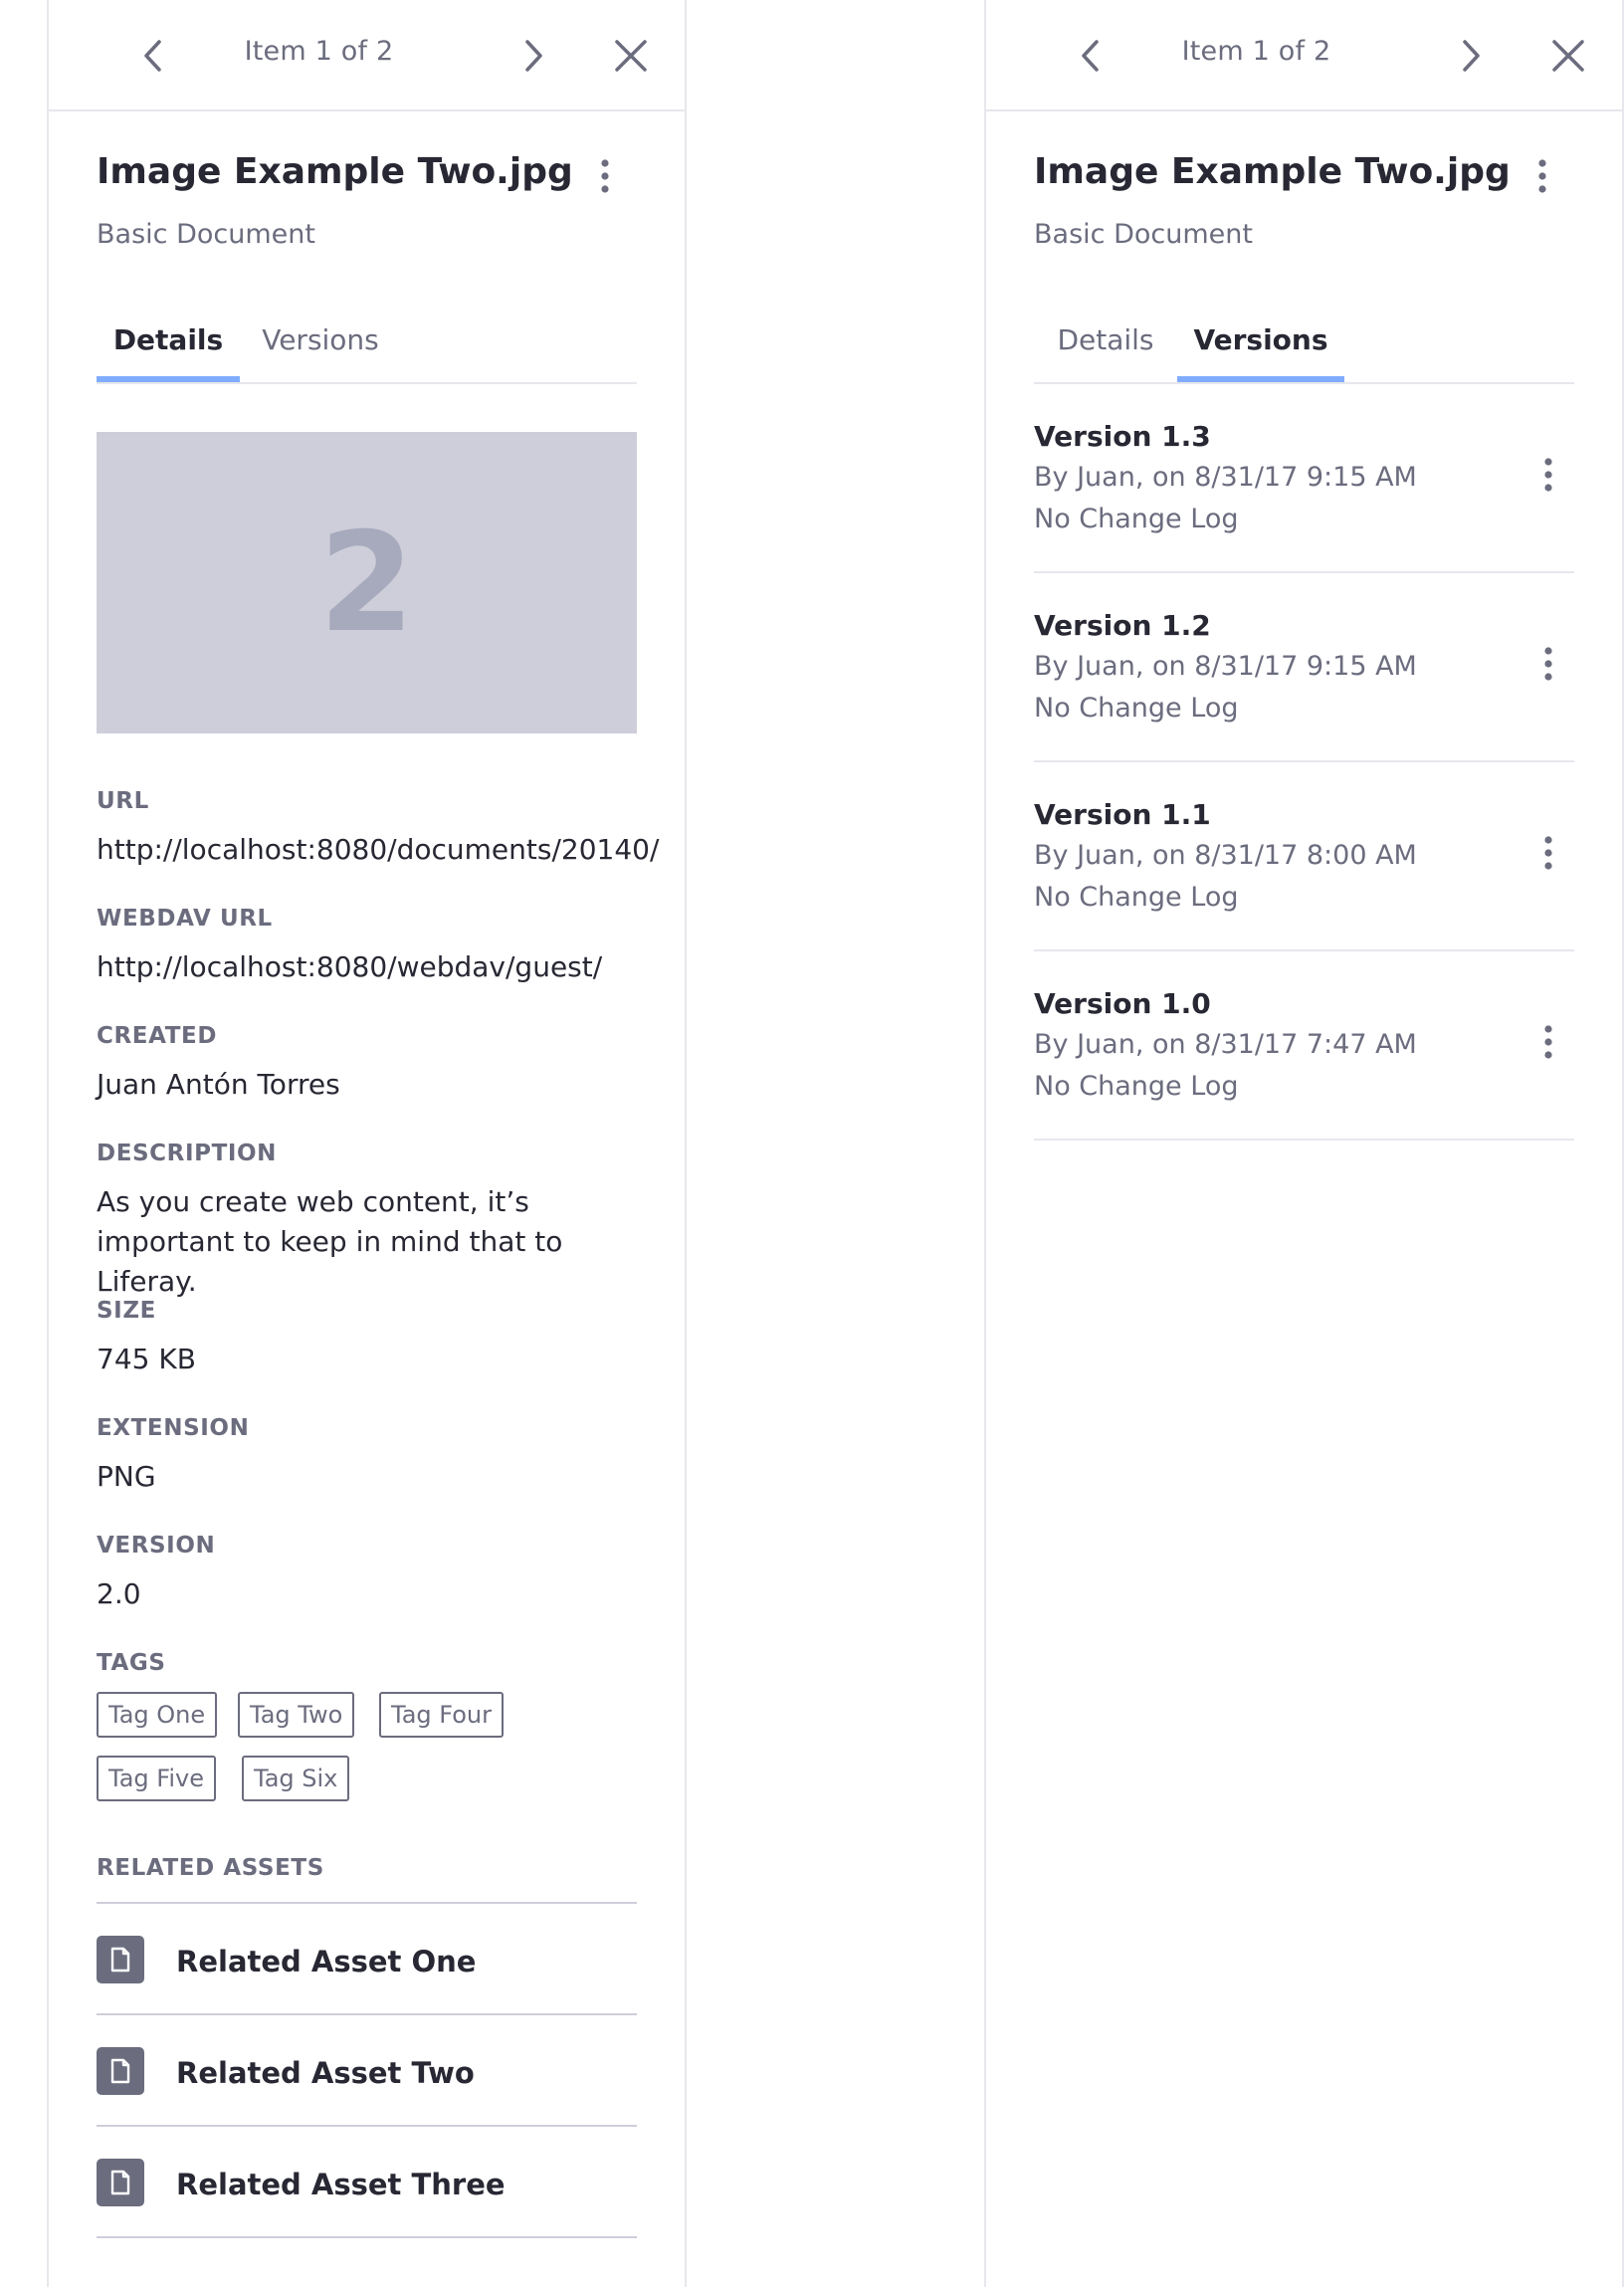 The image size is (1624, 2287). Describe the element at coordinates (127, 1476) in the screenshot. I see `extension-value: PNG` at that location.